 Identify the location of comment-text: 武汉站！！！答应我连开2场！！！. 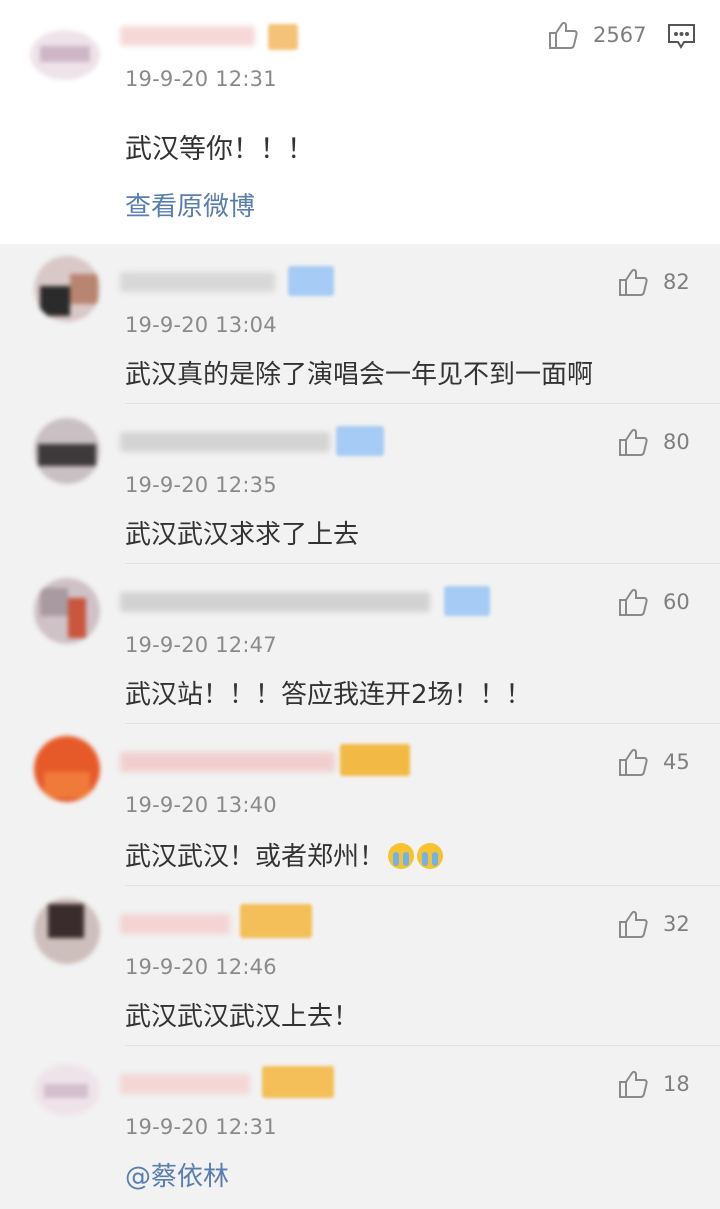
(328, 695).